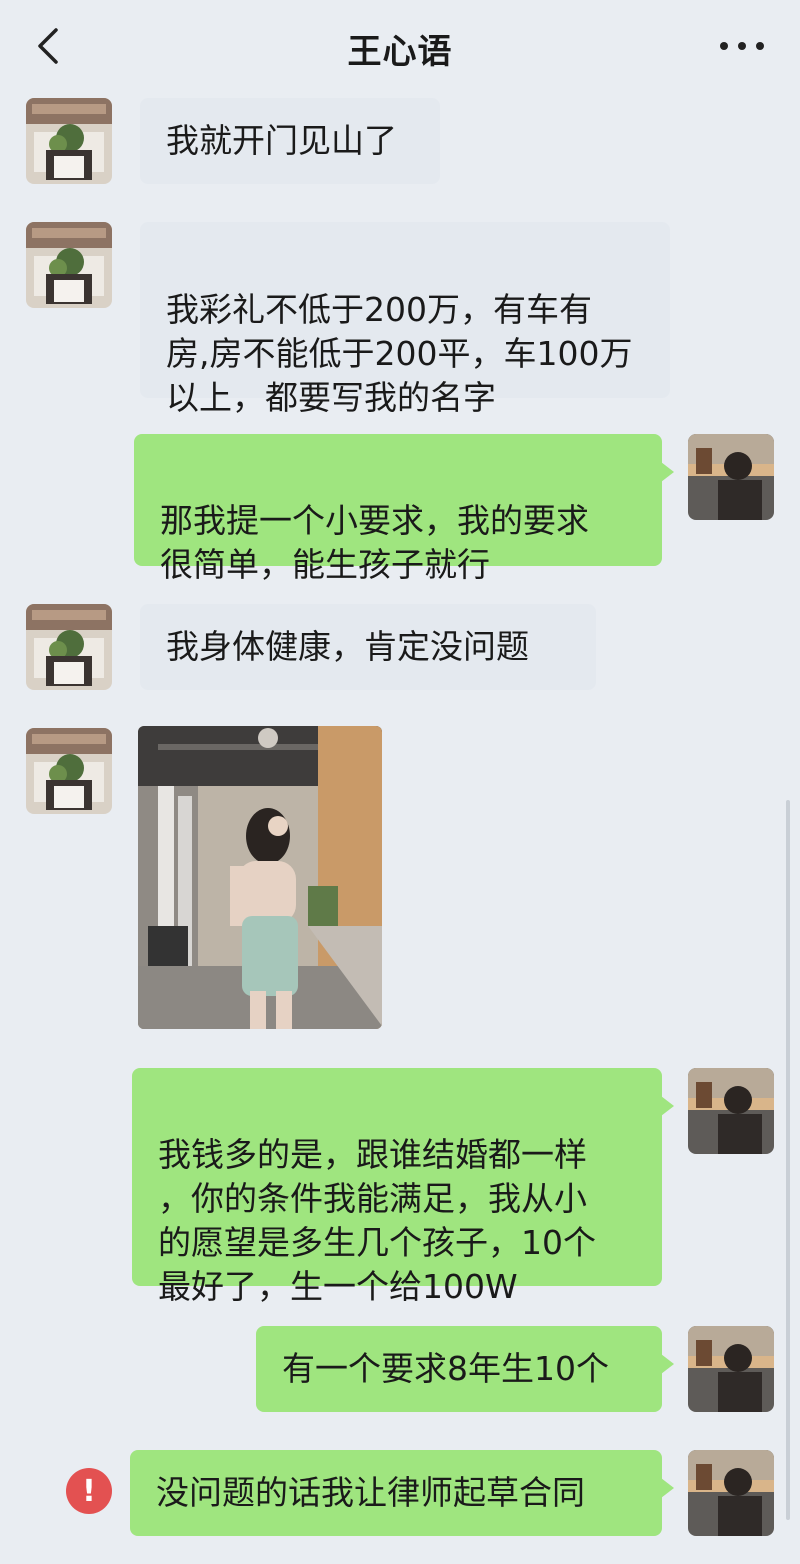 This screenshot has height=1564, width=800. I want to click on message-bubble-outgoing: 有一个要求8年生10个, so click(465, 1369).